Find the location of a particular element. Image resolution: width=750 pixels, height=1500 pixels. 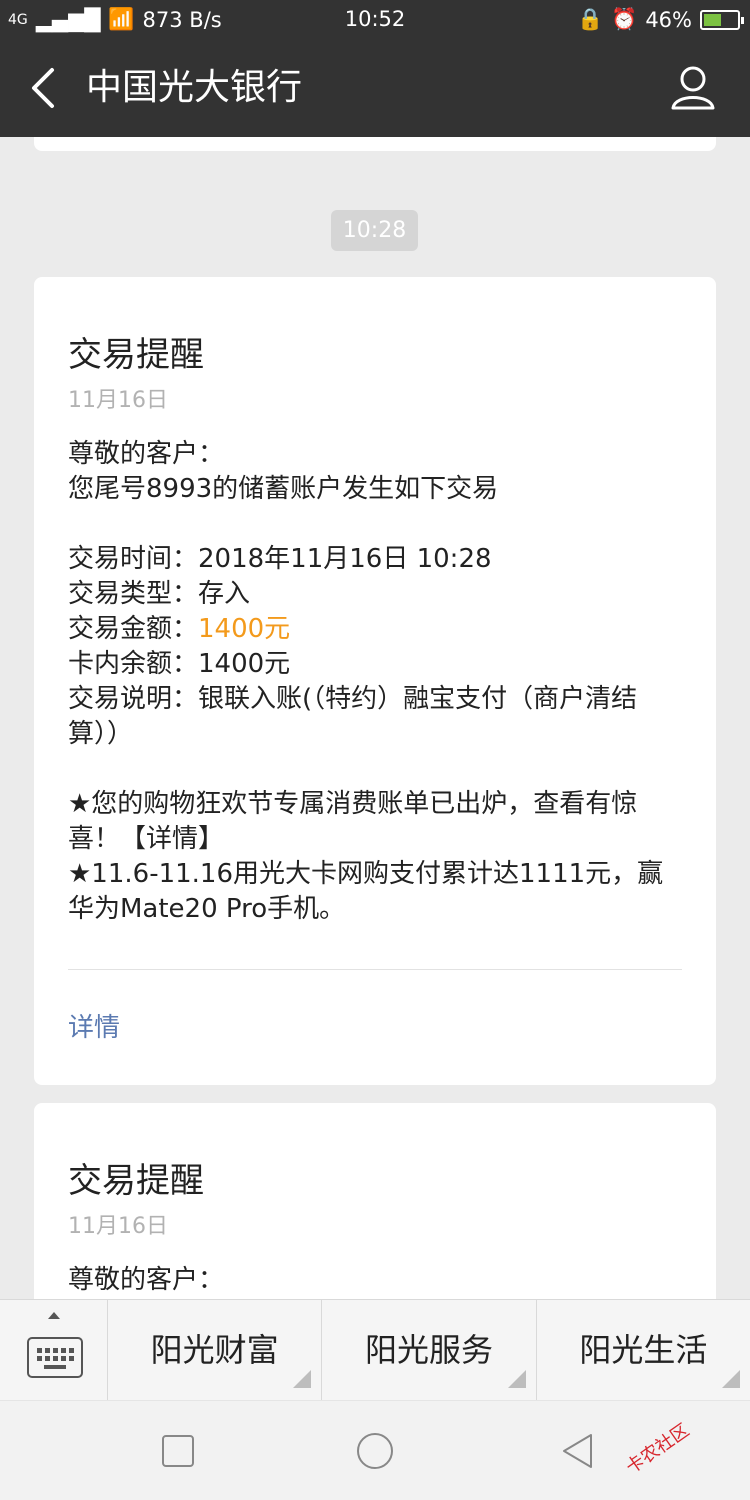

transaction-card: 交易提醒 11月16日 尊敬的客户： is located at coordinates (375, 1201).